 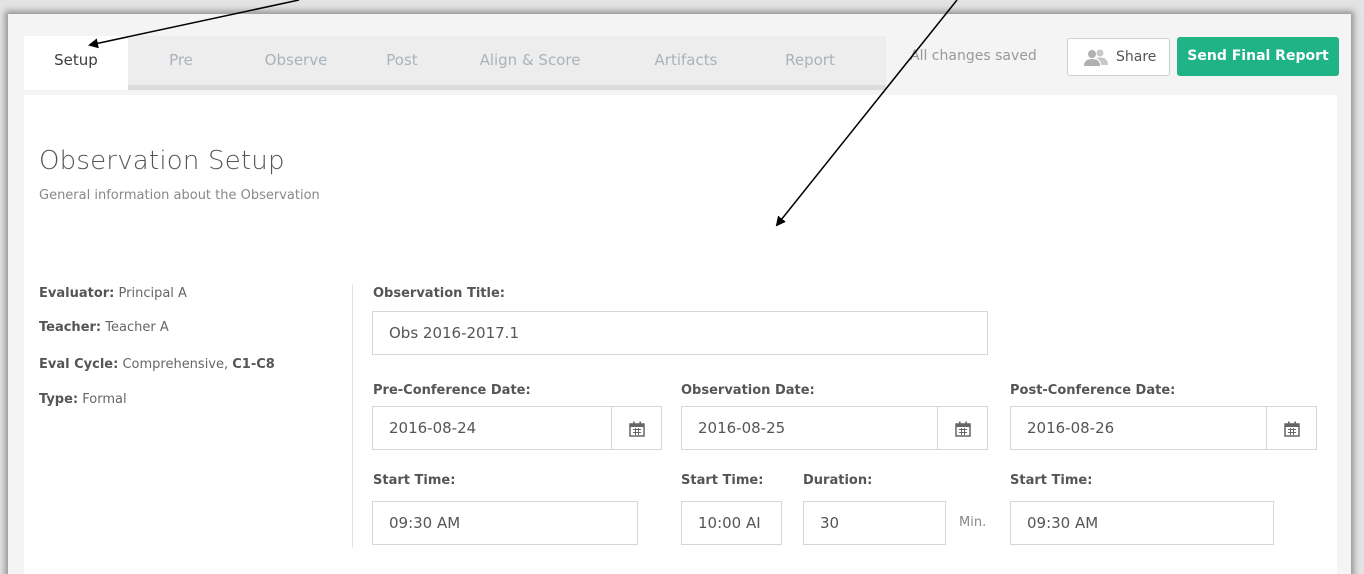 What do you see at coordinates (505, 523) in the screenshot?
I see `pre-conference-start-time-input: 09:30 AM` at bounding box center [505, 523].